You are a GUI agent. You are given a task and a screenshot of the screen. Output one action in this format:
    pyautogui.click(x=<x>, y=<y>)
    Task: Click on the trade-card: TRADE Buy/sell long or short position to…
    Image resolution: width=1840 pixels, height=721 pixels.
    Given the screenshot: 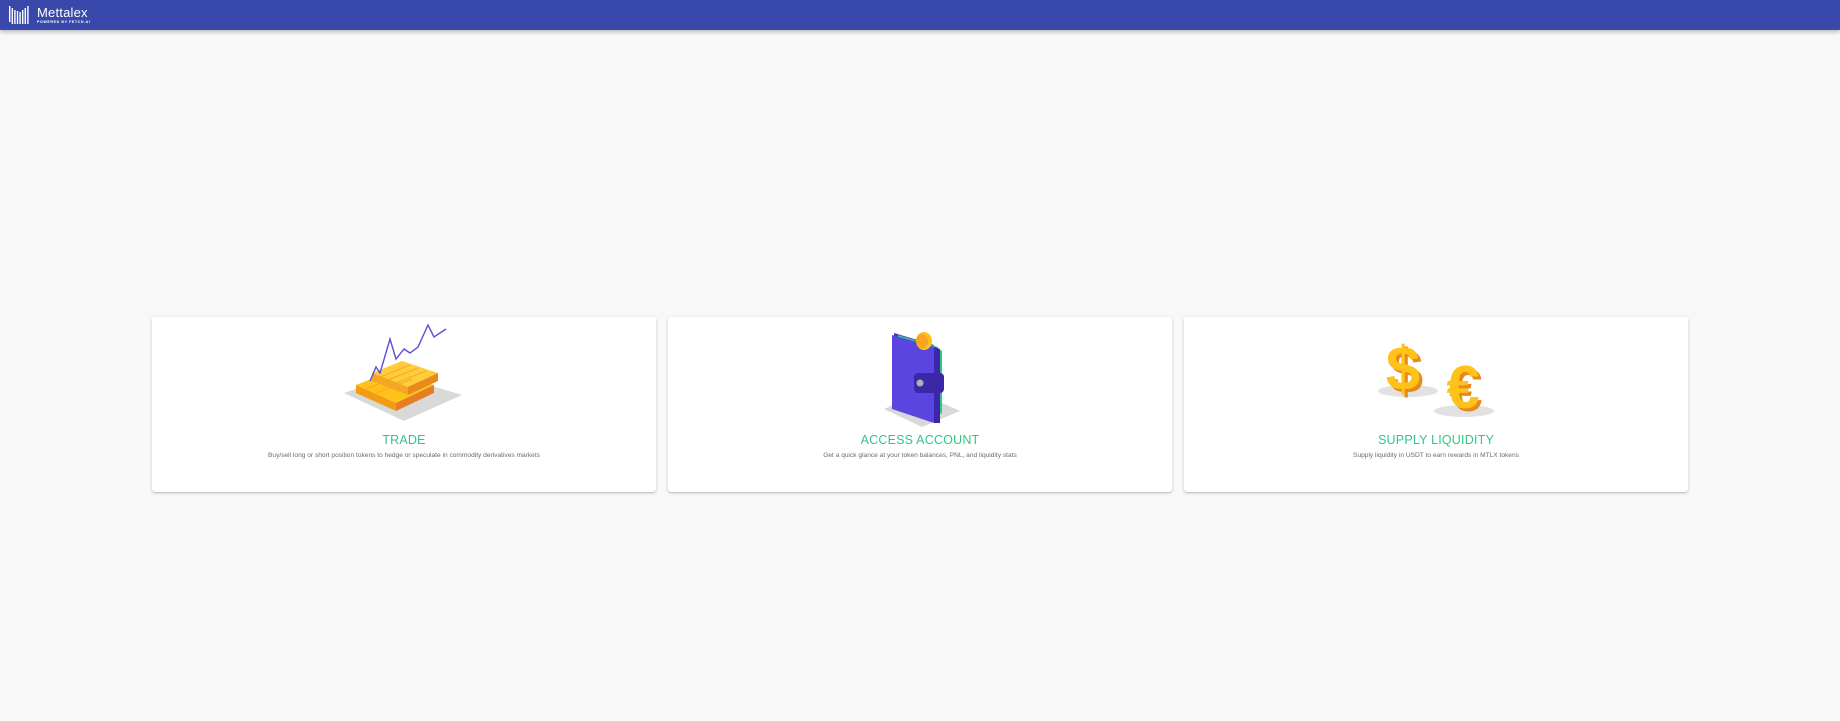 What is the action you would take?
    pyautogui.click(x=404, y=404)
    